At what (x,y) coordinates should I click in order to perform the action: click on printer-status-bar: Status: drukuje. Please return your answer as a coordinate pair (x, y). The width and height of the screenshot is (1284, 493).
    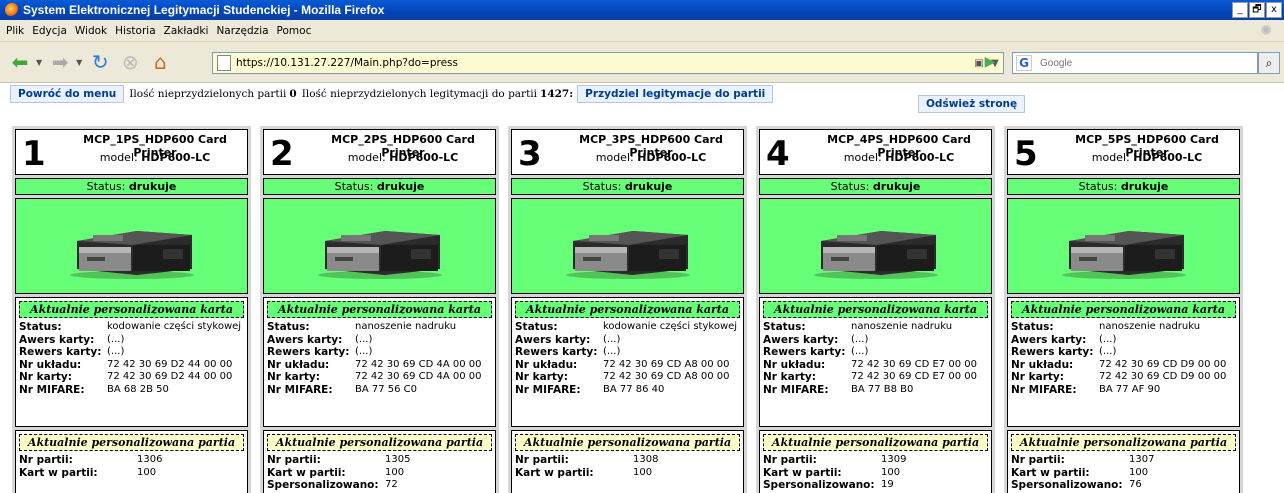
    Looking at the image, I should click on (1123, 186).